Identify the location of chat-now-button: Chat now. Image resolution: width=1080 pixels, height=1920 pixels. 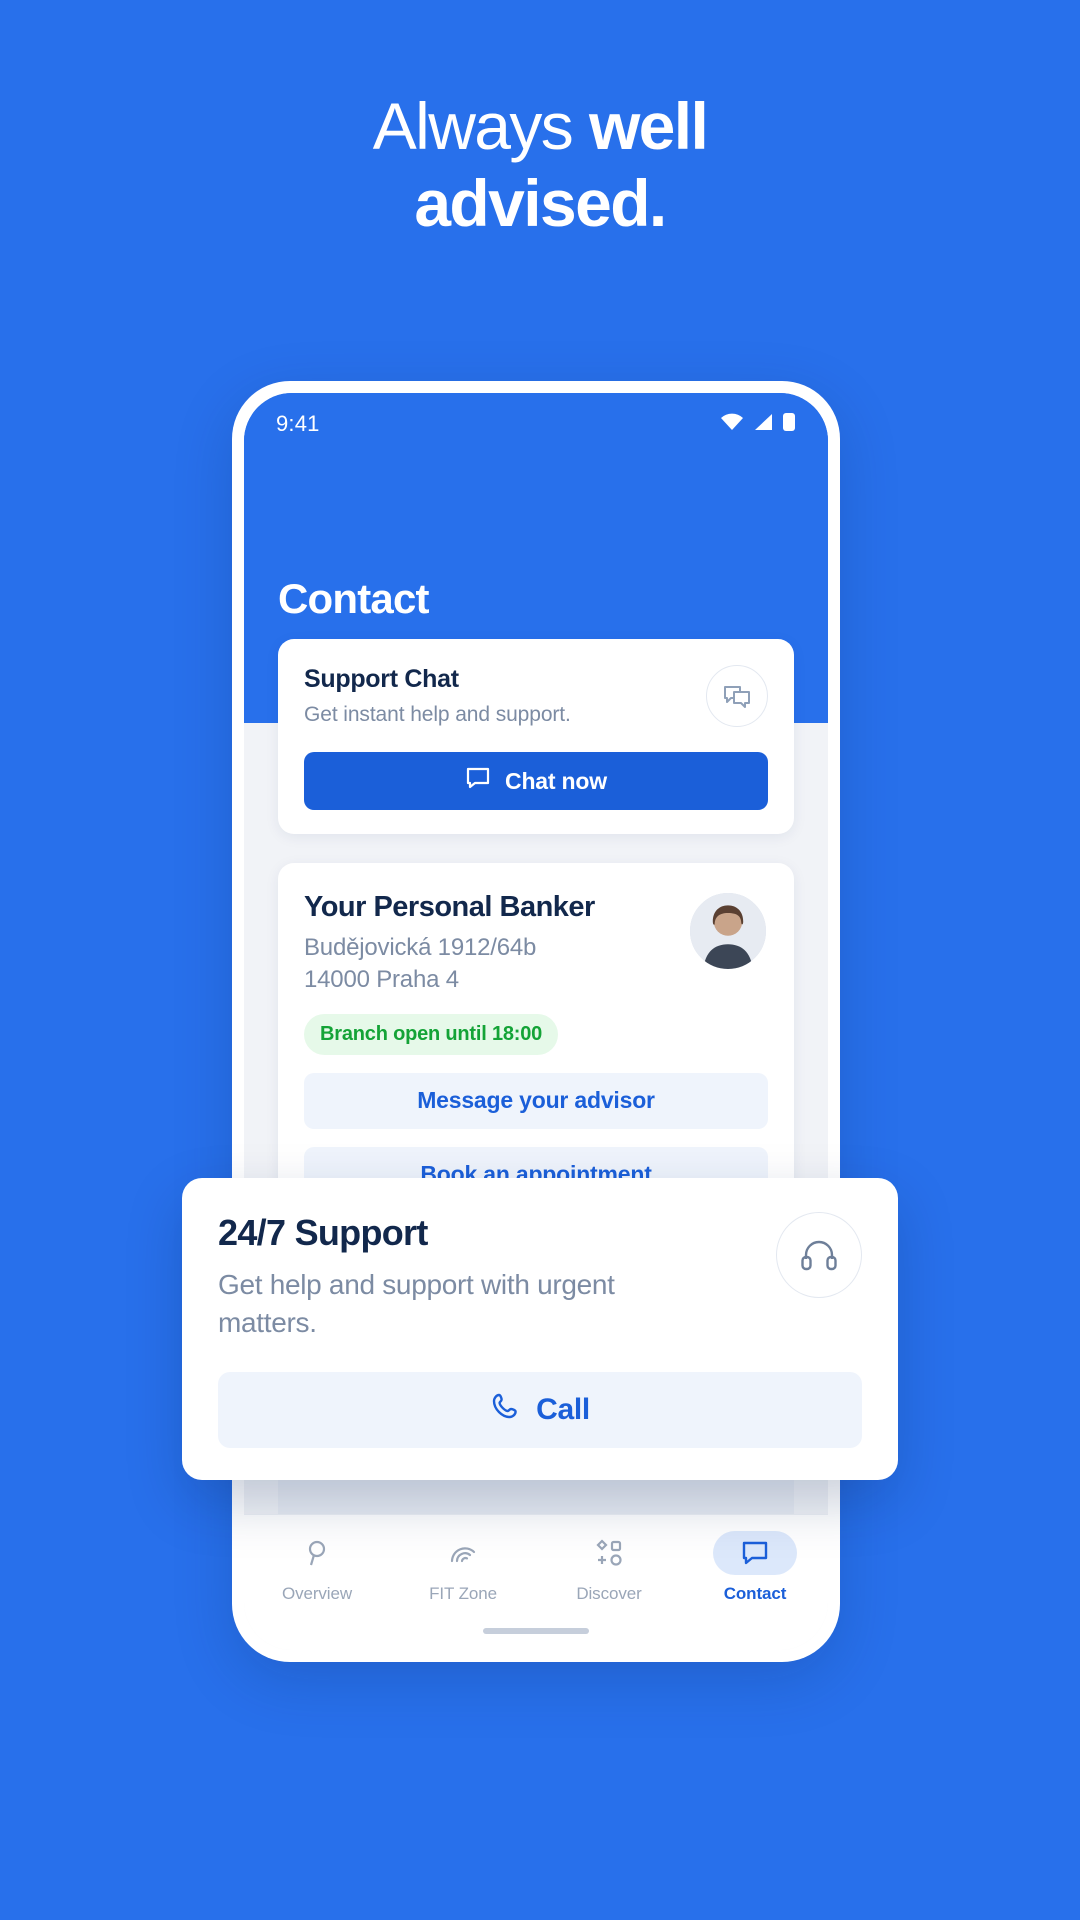
(536, 781).